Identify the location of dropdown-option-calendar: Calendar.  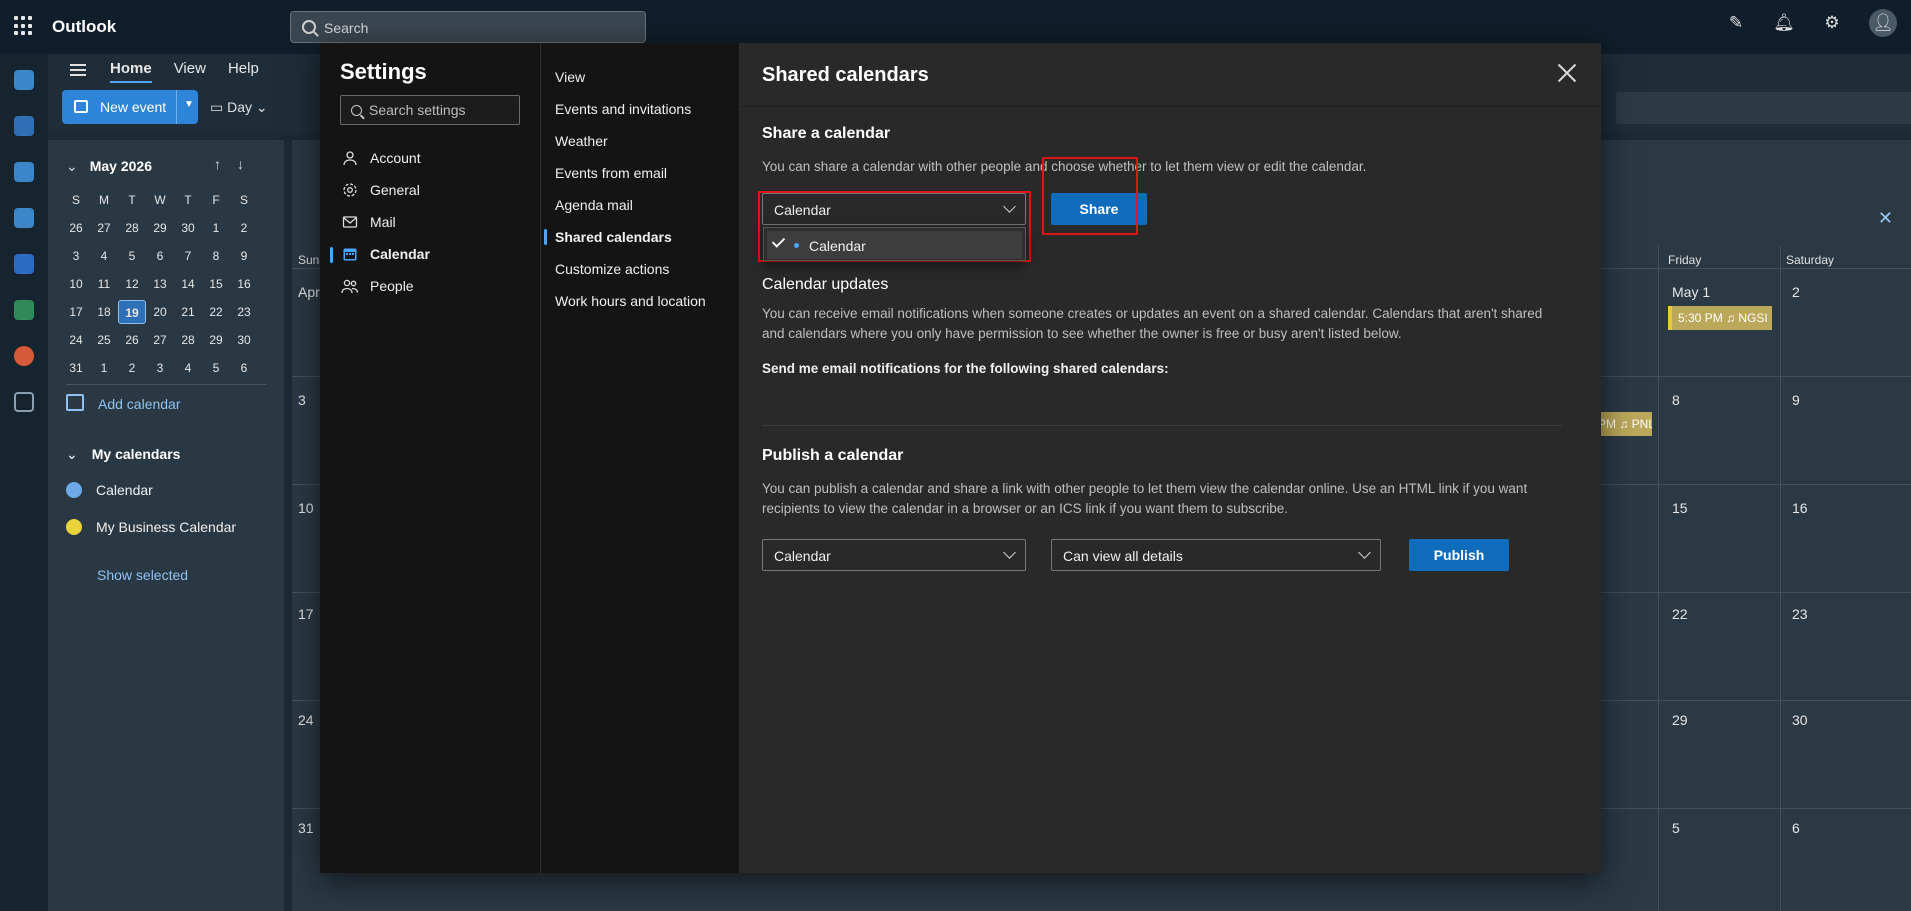
(894, 245).